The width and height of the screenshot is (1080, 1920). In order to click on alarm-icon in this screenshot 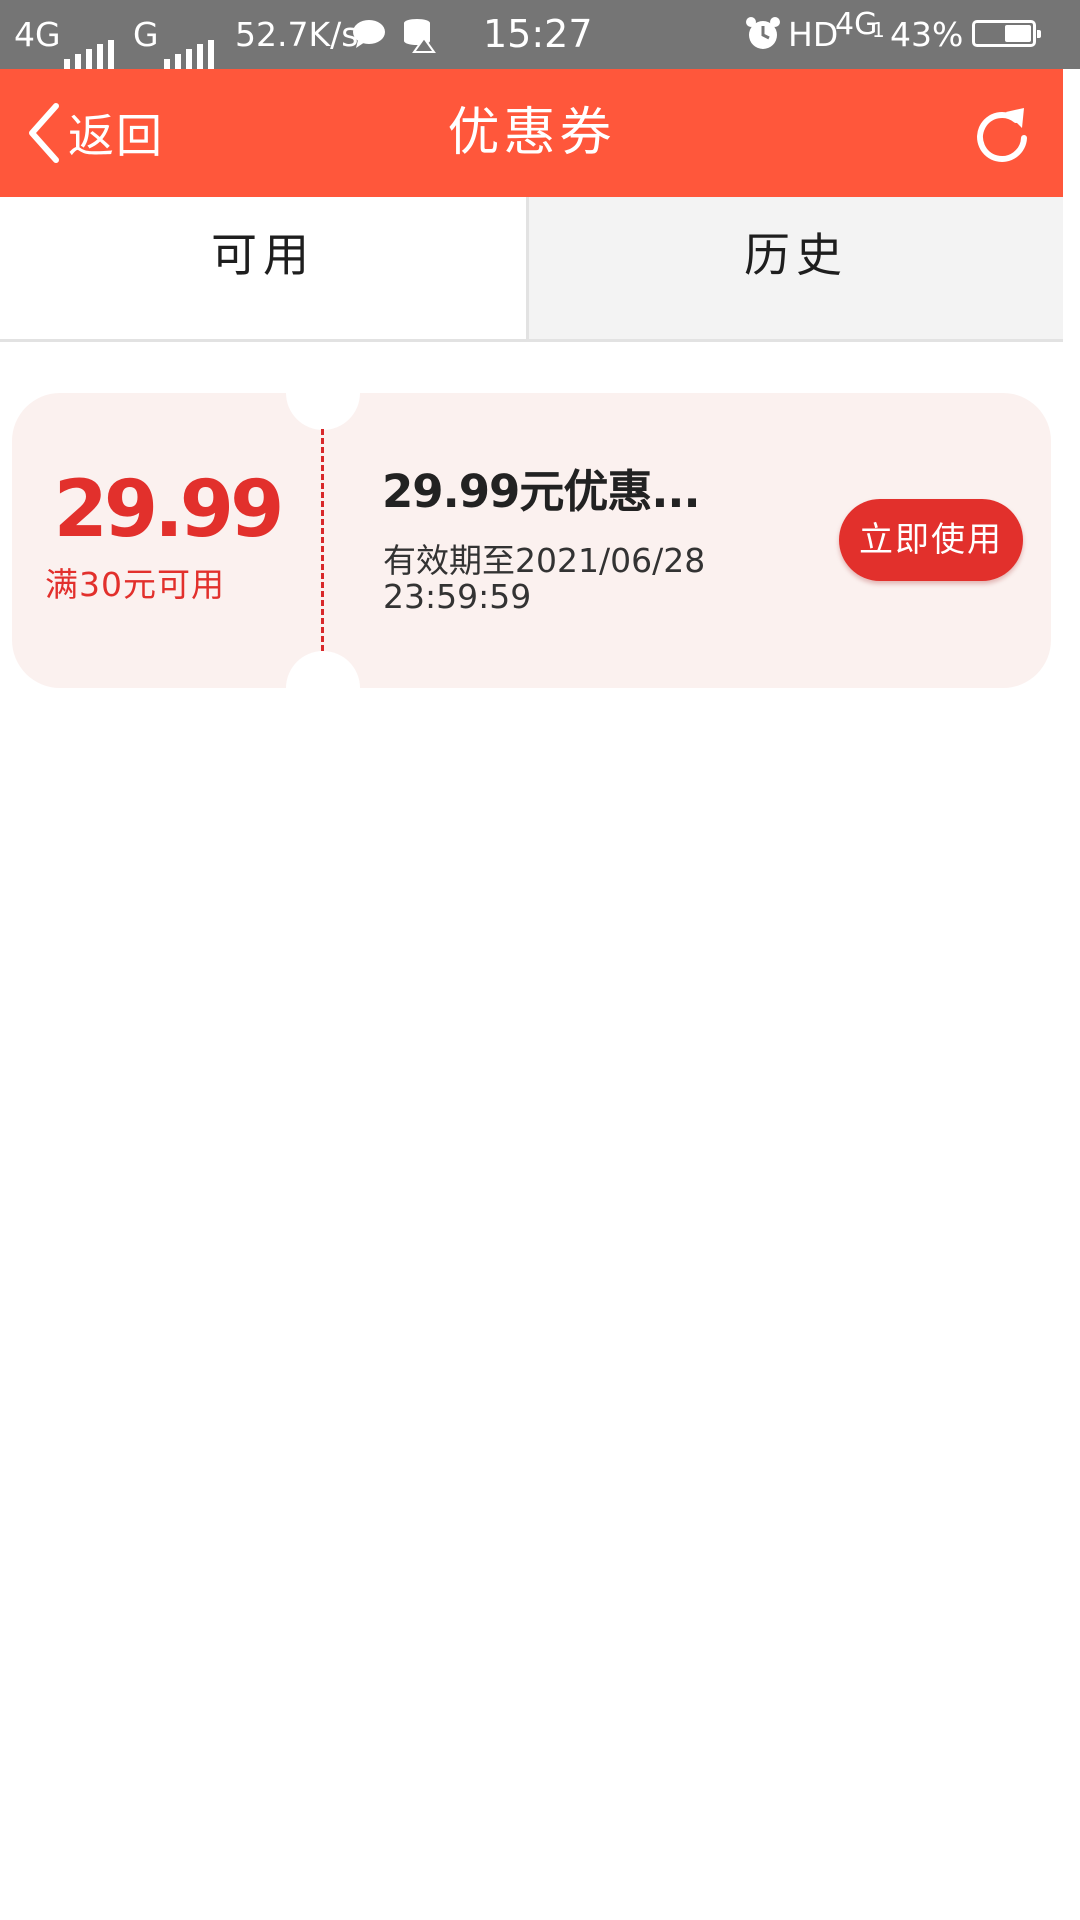, I will do `click(763, 34)`.